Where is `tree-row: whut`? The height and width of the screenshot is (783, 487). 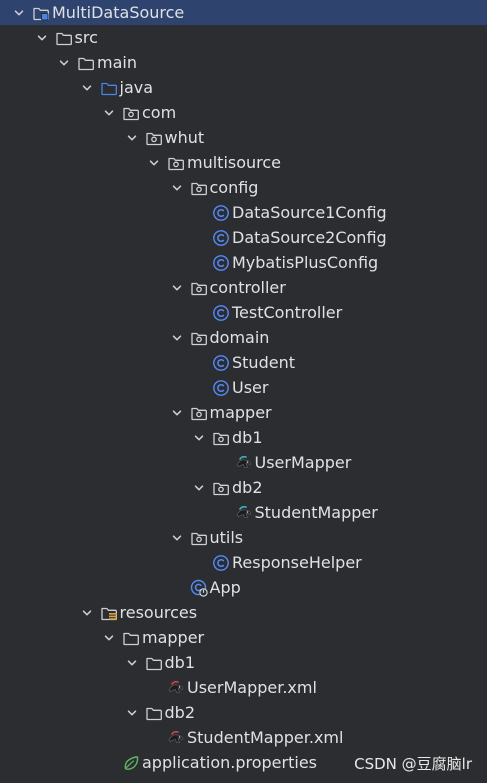 tree-row: whut is located at coordinates (243, 137).